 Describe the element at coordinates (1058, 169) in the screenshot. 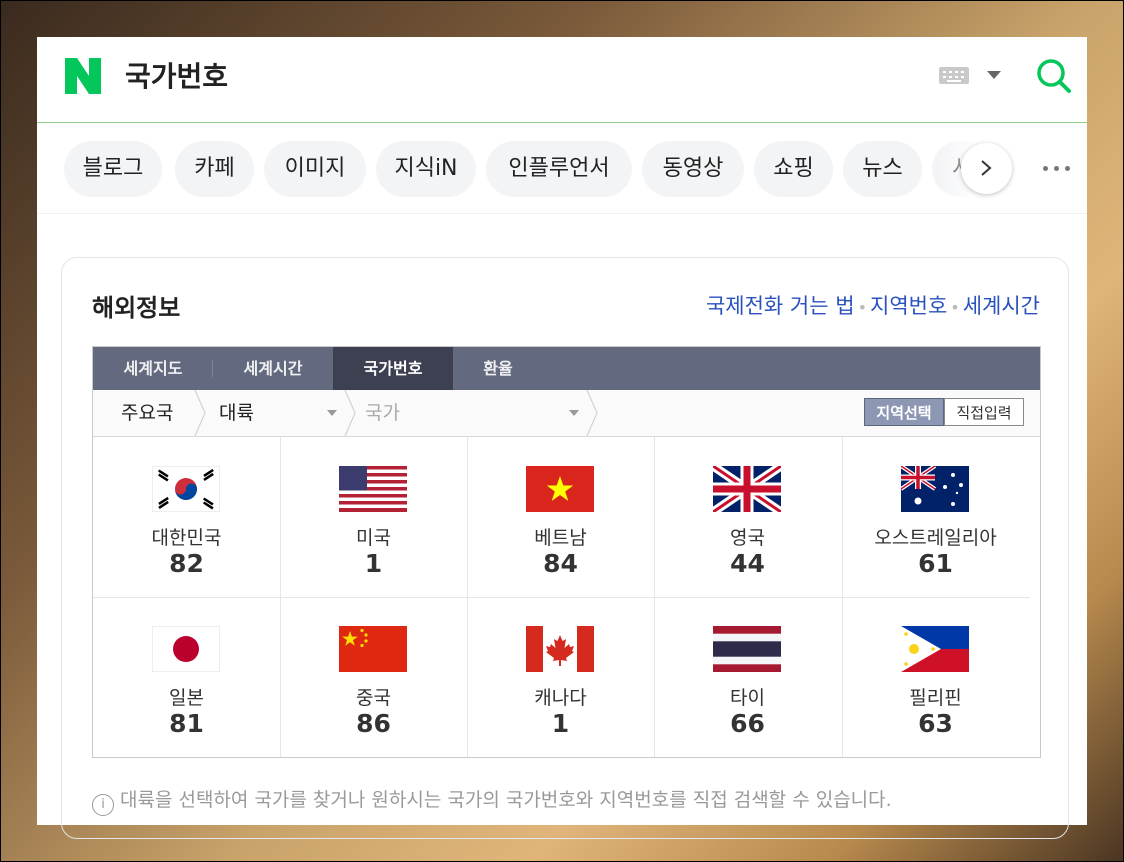

I see `more-icon` at that location.